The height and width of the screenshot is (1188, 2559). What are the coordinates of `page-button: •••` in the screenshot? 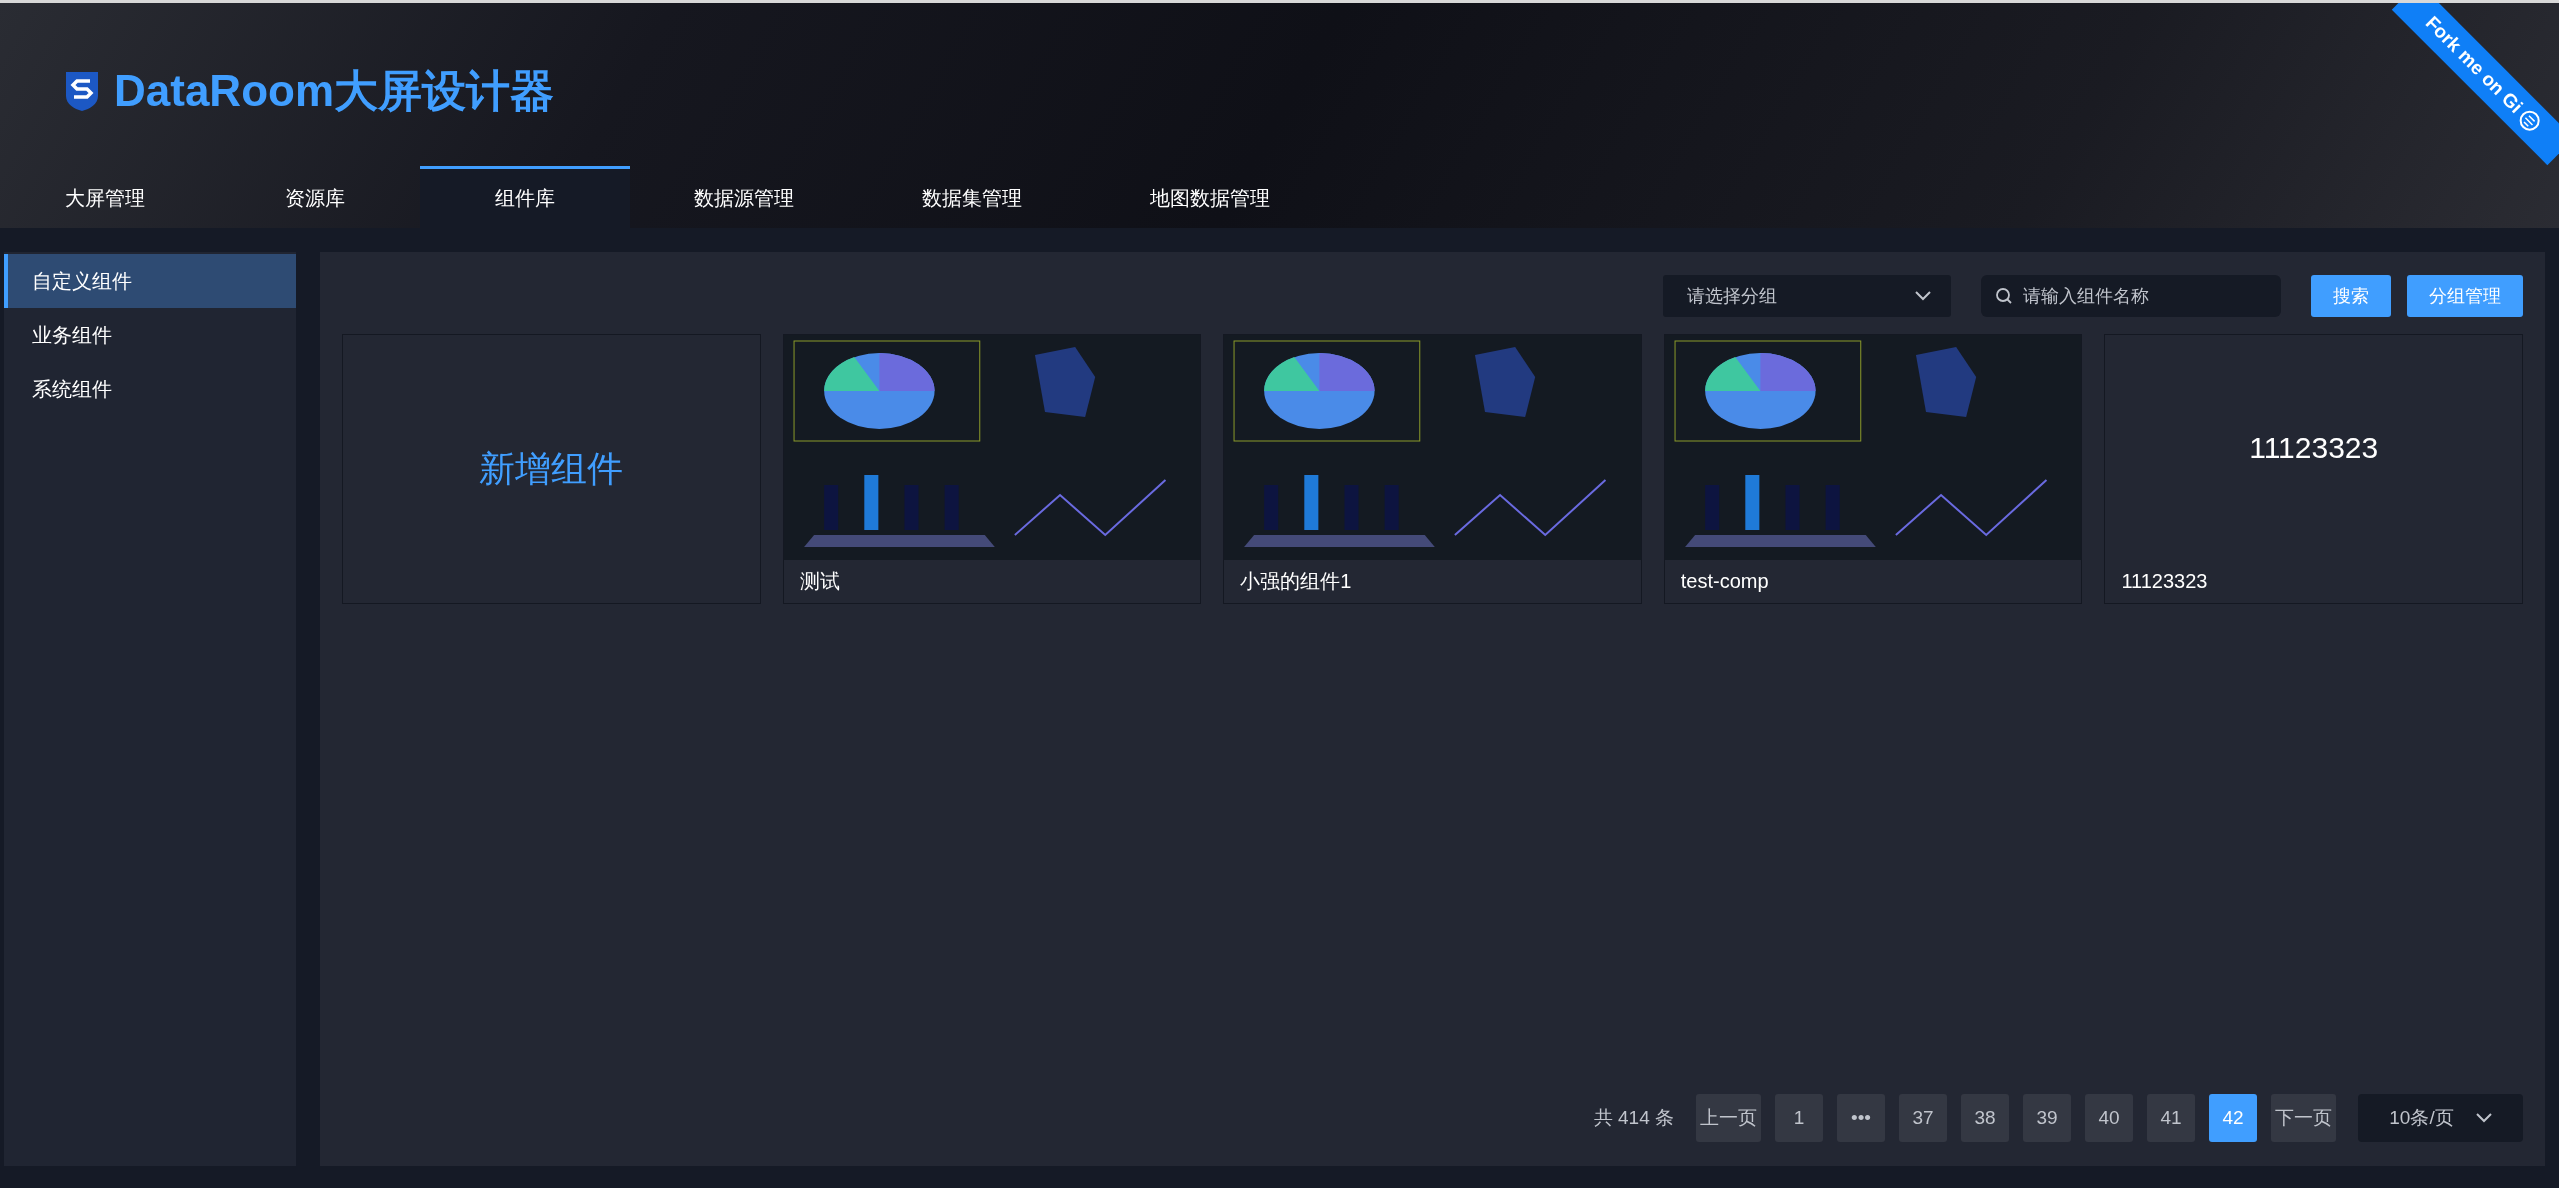 It's located at (1861, 1118).